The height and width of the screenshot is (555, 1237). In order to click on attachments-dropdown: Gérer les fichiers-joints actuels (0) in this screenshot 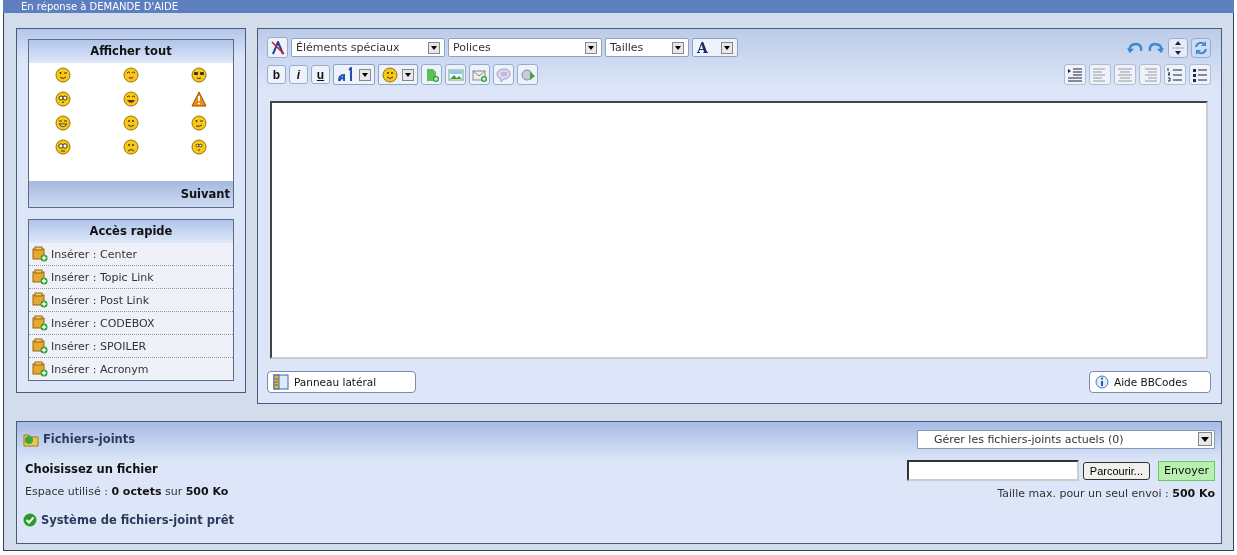, I will do `click(1066, 439)`.